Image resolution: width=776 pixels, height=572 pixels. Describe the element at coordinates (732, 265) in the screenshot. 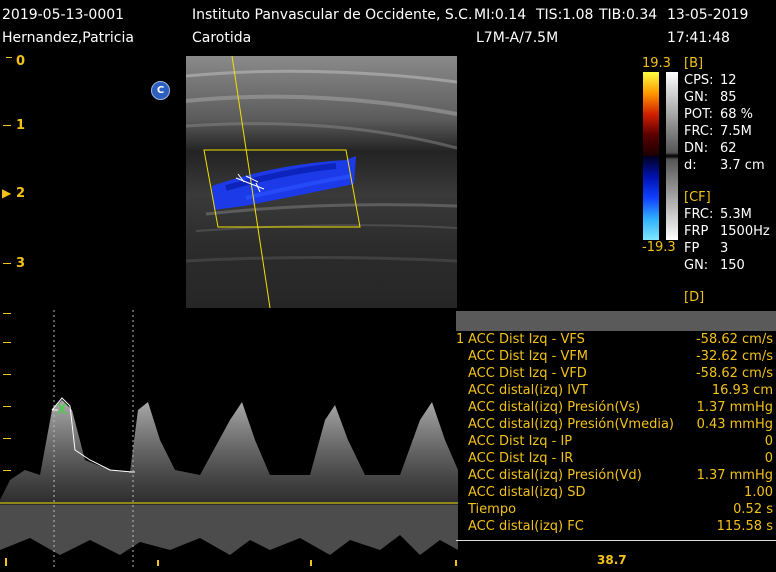

I see `param-cf-value: 150` at that location.